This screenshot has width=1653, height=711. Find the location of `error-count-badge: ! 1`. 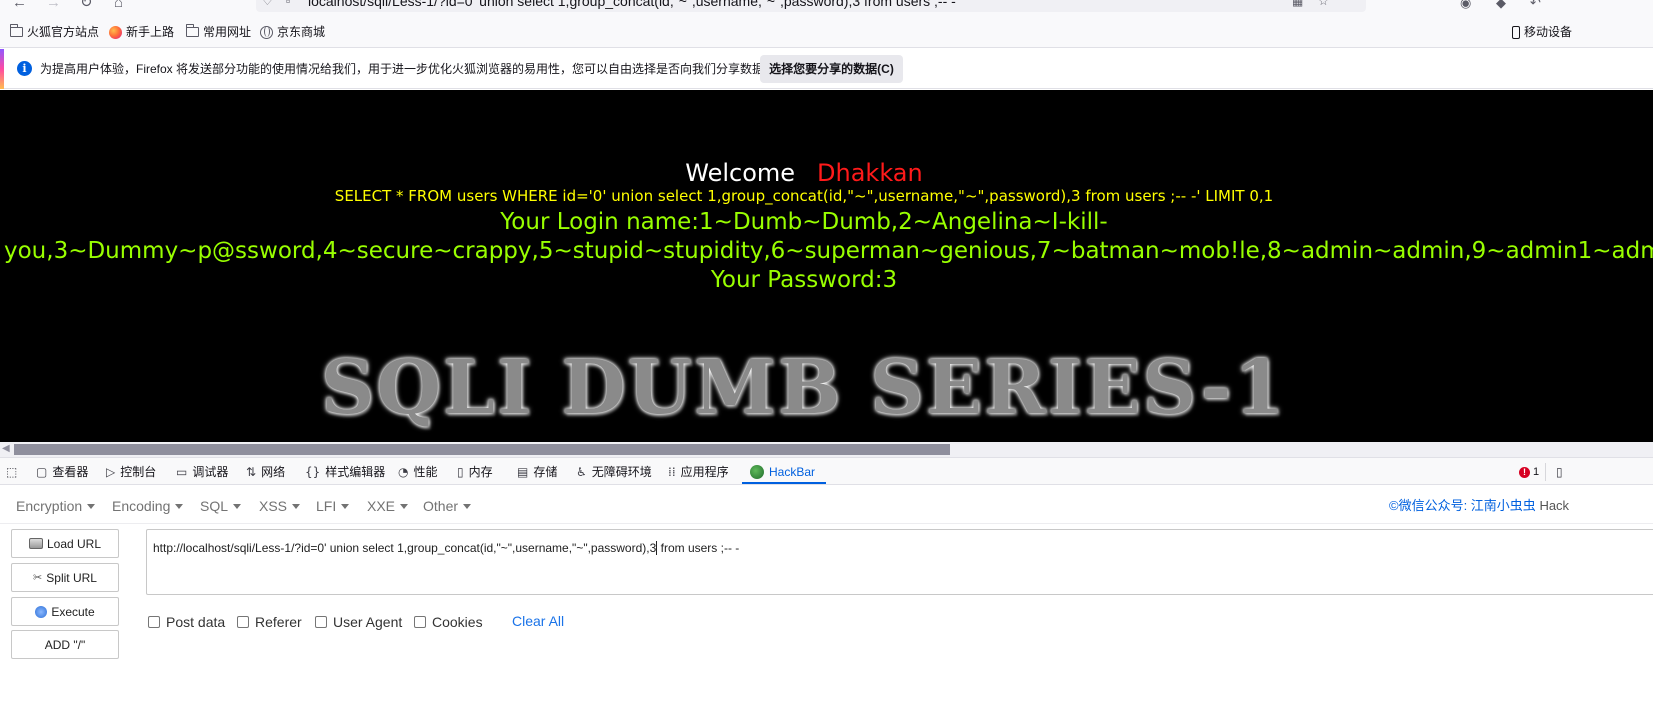

error-count-badge: ! 1 is located at coordinates (1529, 472).